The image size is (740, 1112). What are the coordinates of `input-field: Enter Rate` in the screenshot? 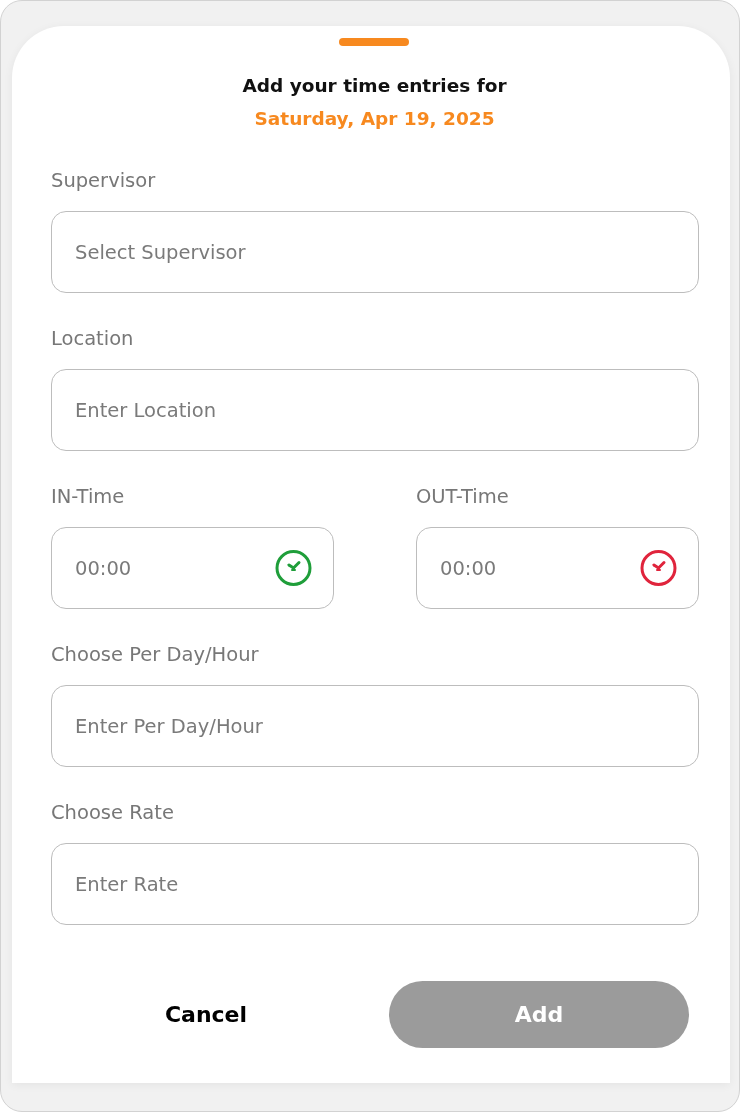 It's located at (375, 884).